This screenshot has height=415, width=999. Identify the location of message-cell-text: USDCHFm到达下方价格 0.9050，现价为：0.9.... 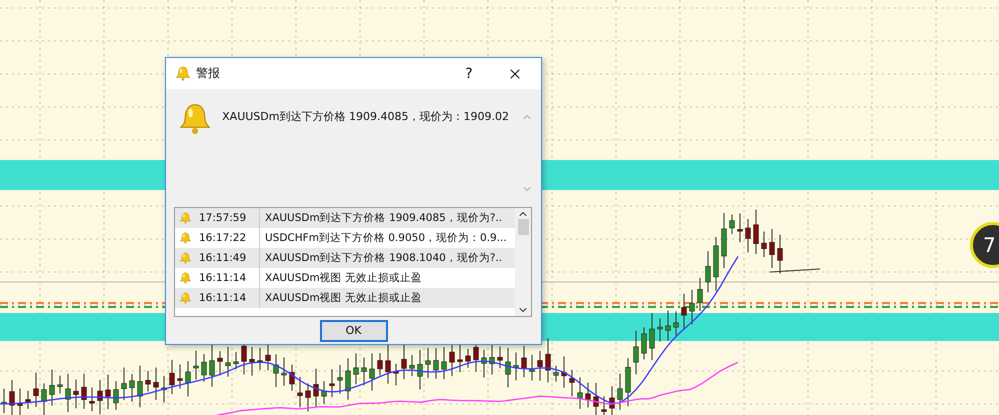
(385, 238).